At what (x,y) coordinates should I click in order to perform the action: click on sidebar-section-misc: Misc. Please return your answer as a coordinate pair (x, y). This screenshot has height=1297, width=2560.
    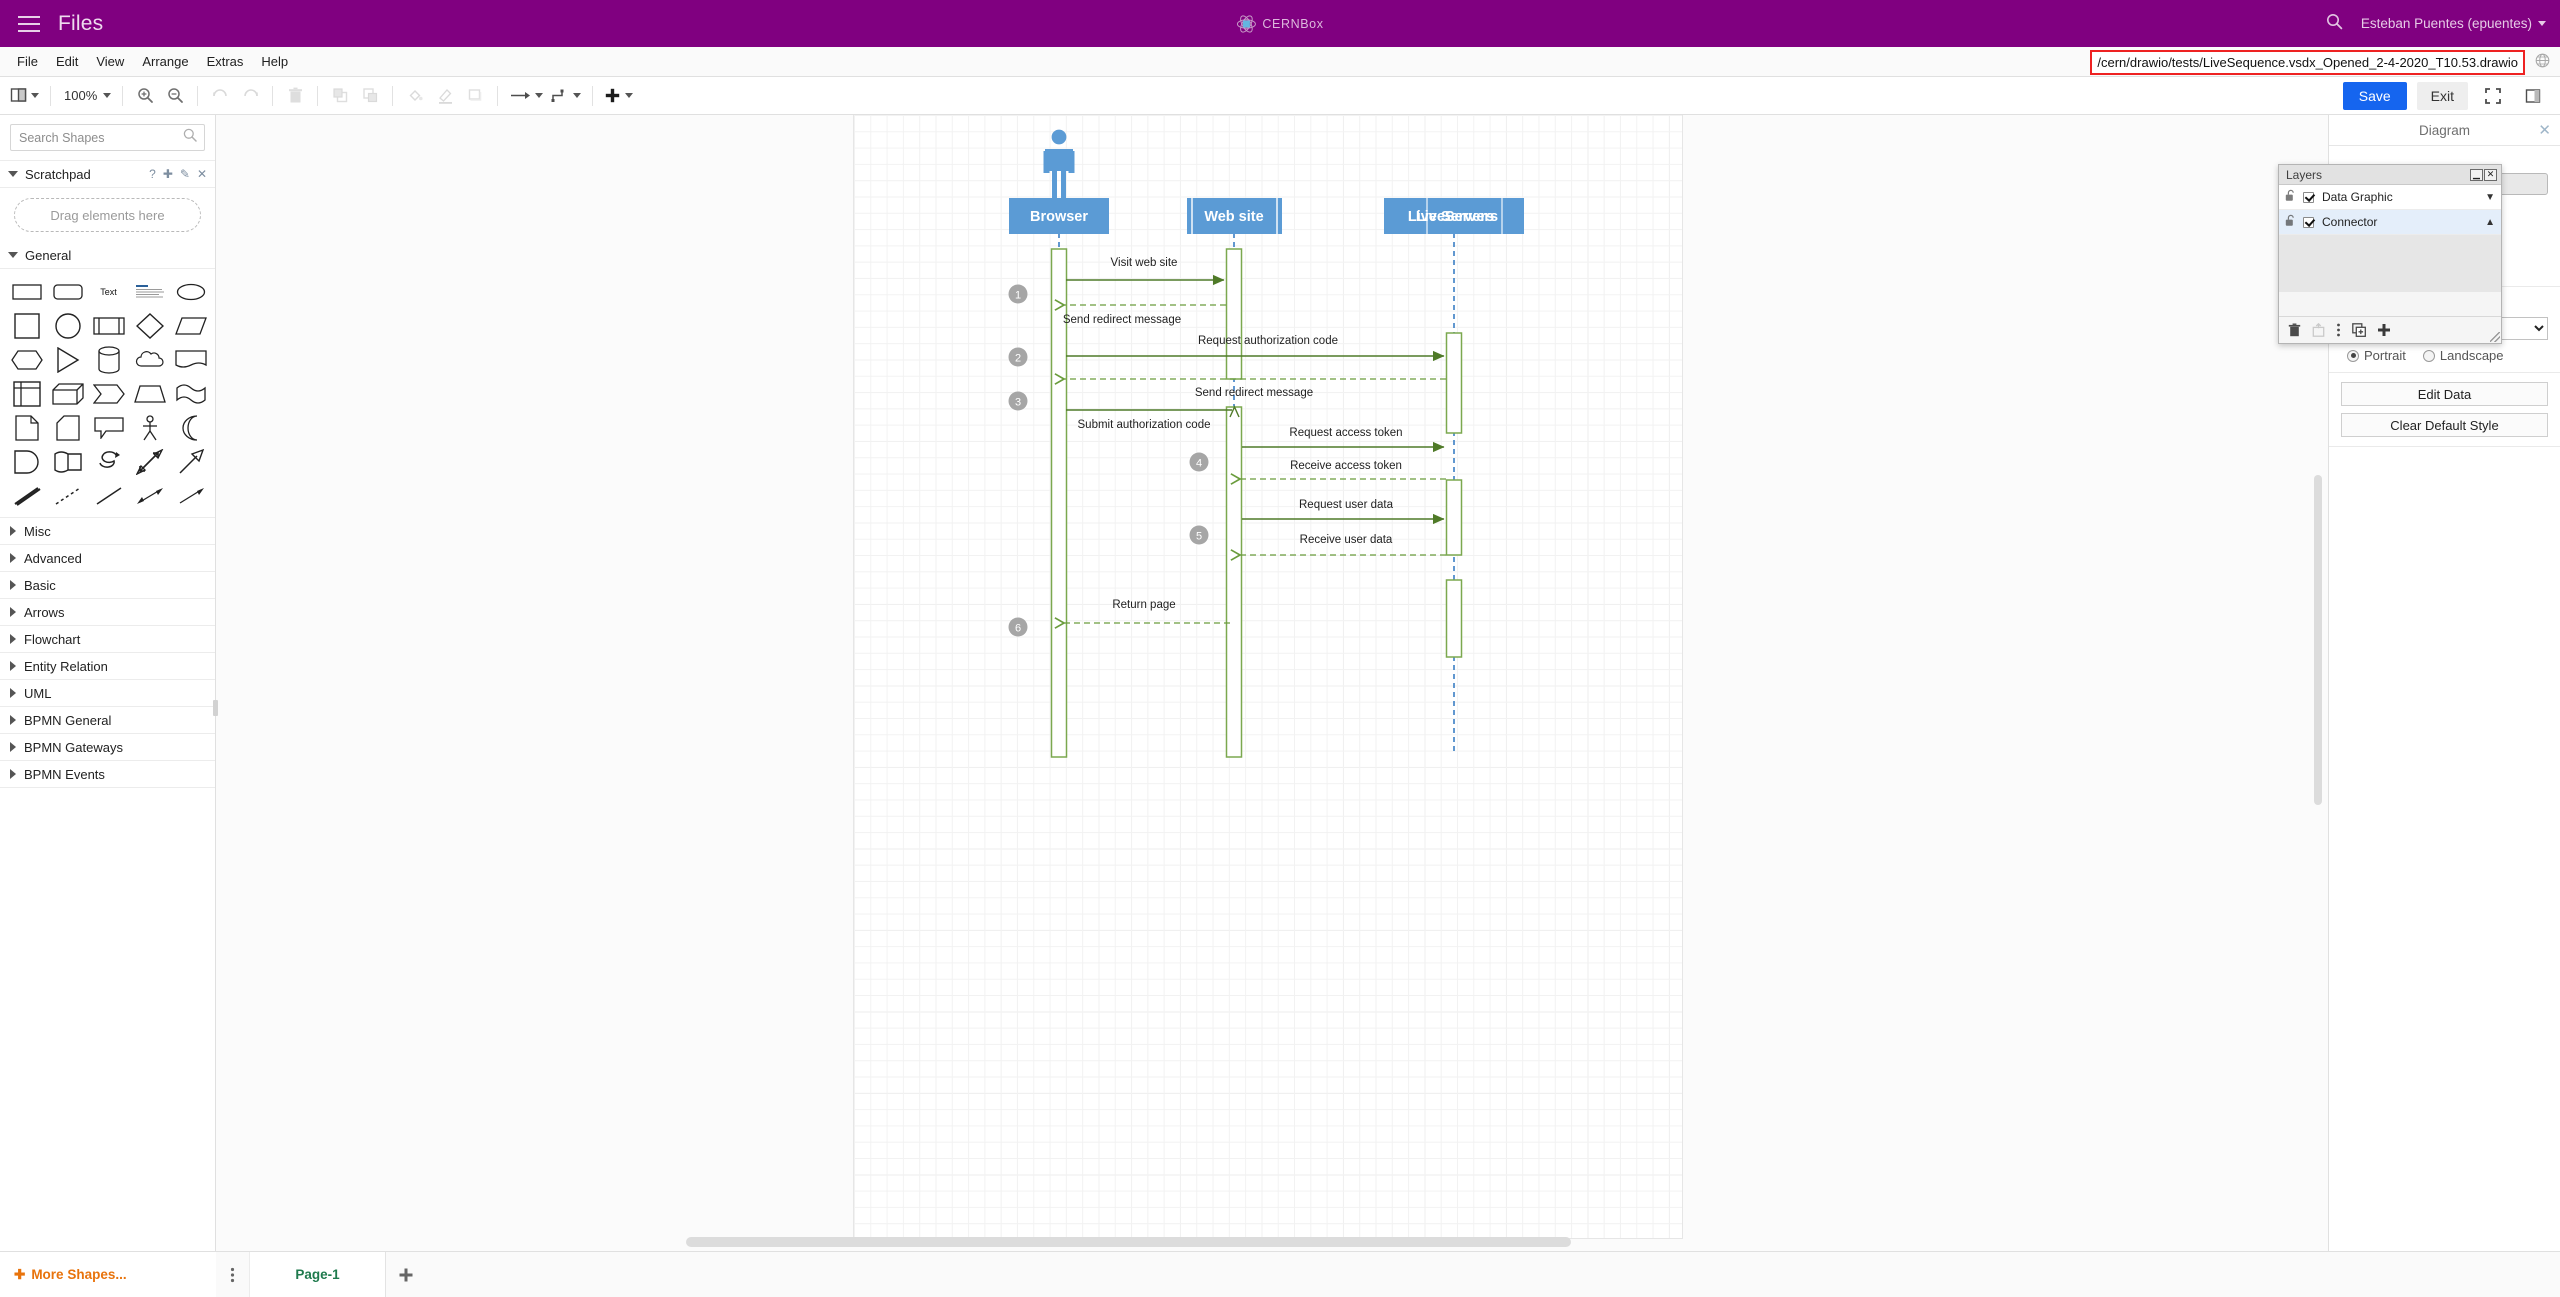
    Looking at the image, I should click on (107, 531).